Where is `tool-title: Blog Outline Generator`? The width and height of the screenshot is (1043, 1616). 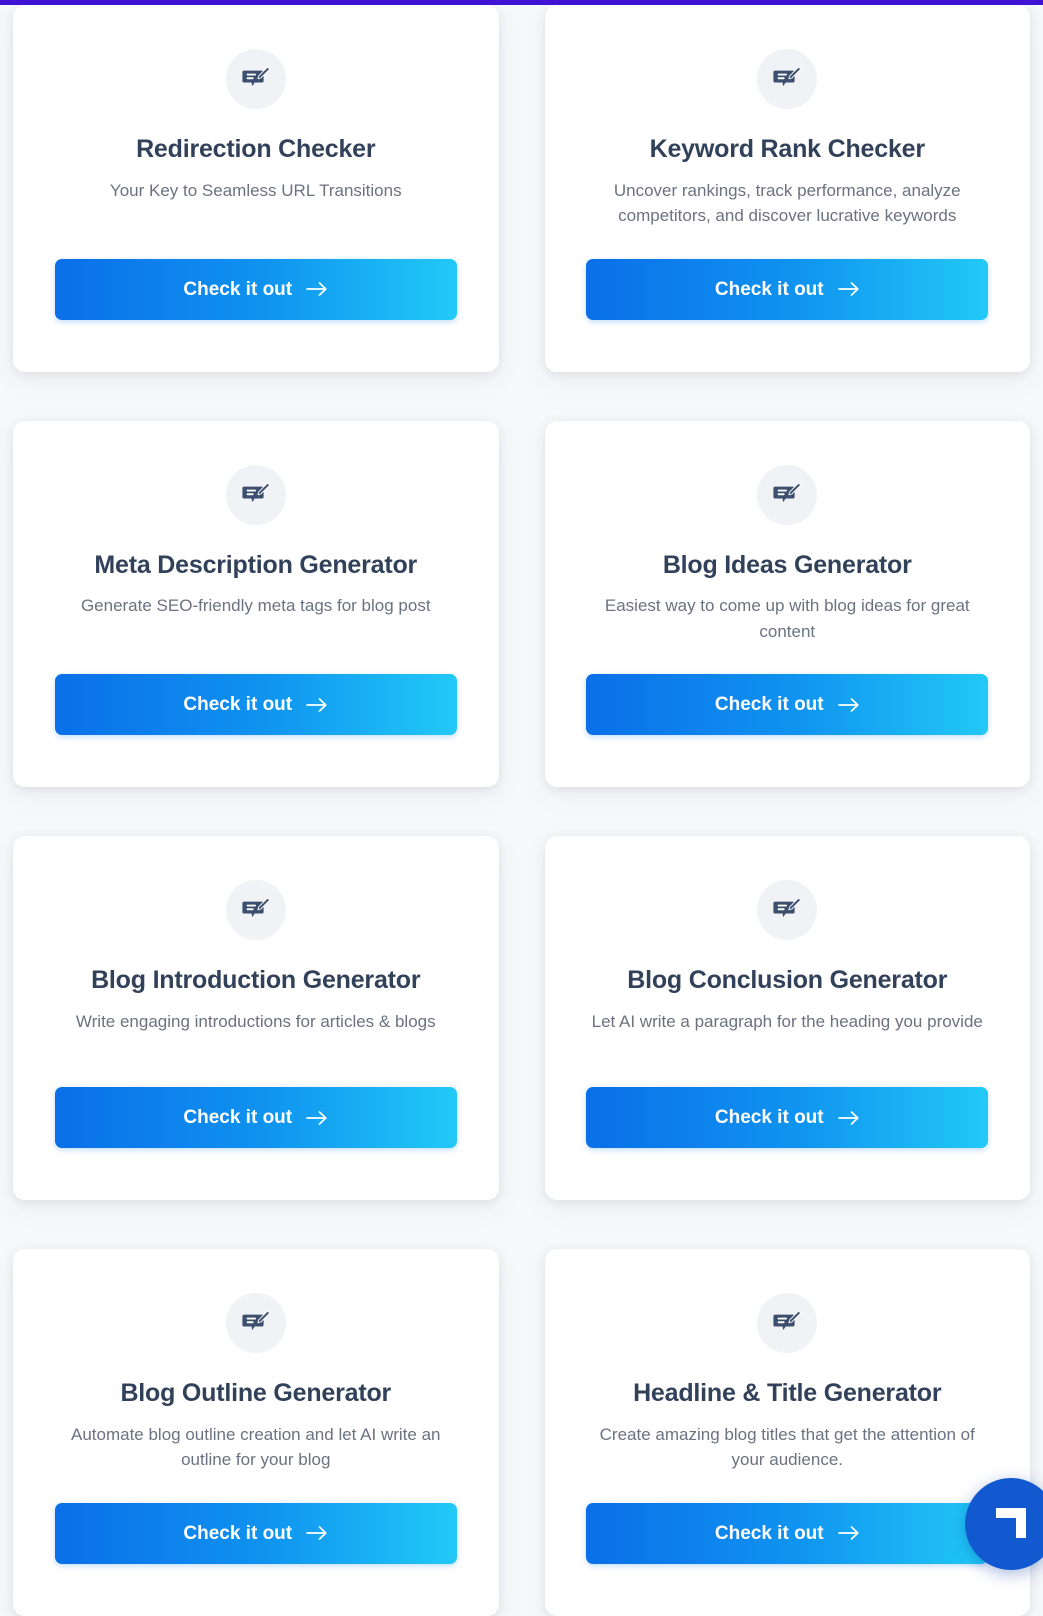 tool-title: Blog Outline Generator is located at coordinates (256, 1393).